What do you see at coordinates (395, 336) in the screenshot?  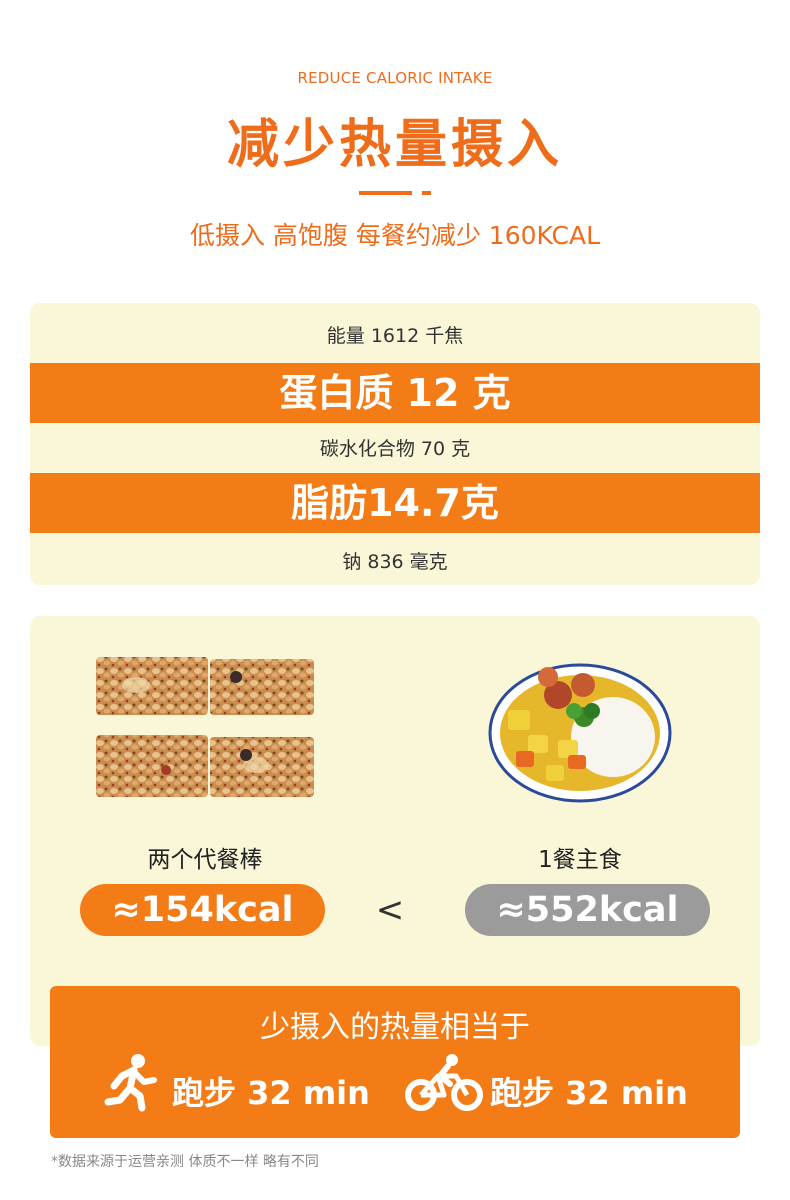 I see `energy-row: 能量 1612 千焦` at bounding box center [395, 336].